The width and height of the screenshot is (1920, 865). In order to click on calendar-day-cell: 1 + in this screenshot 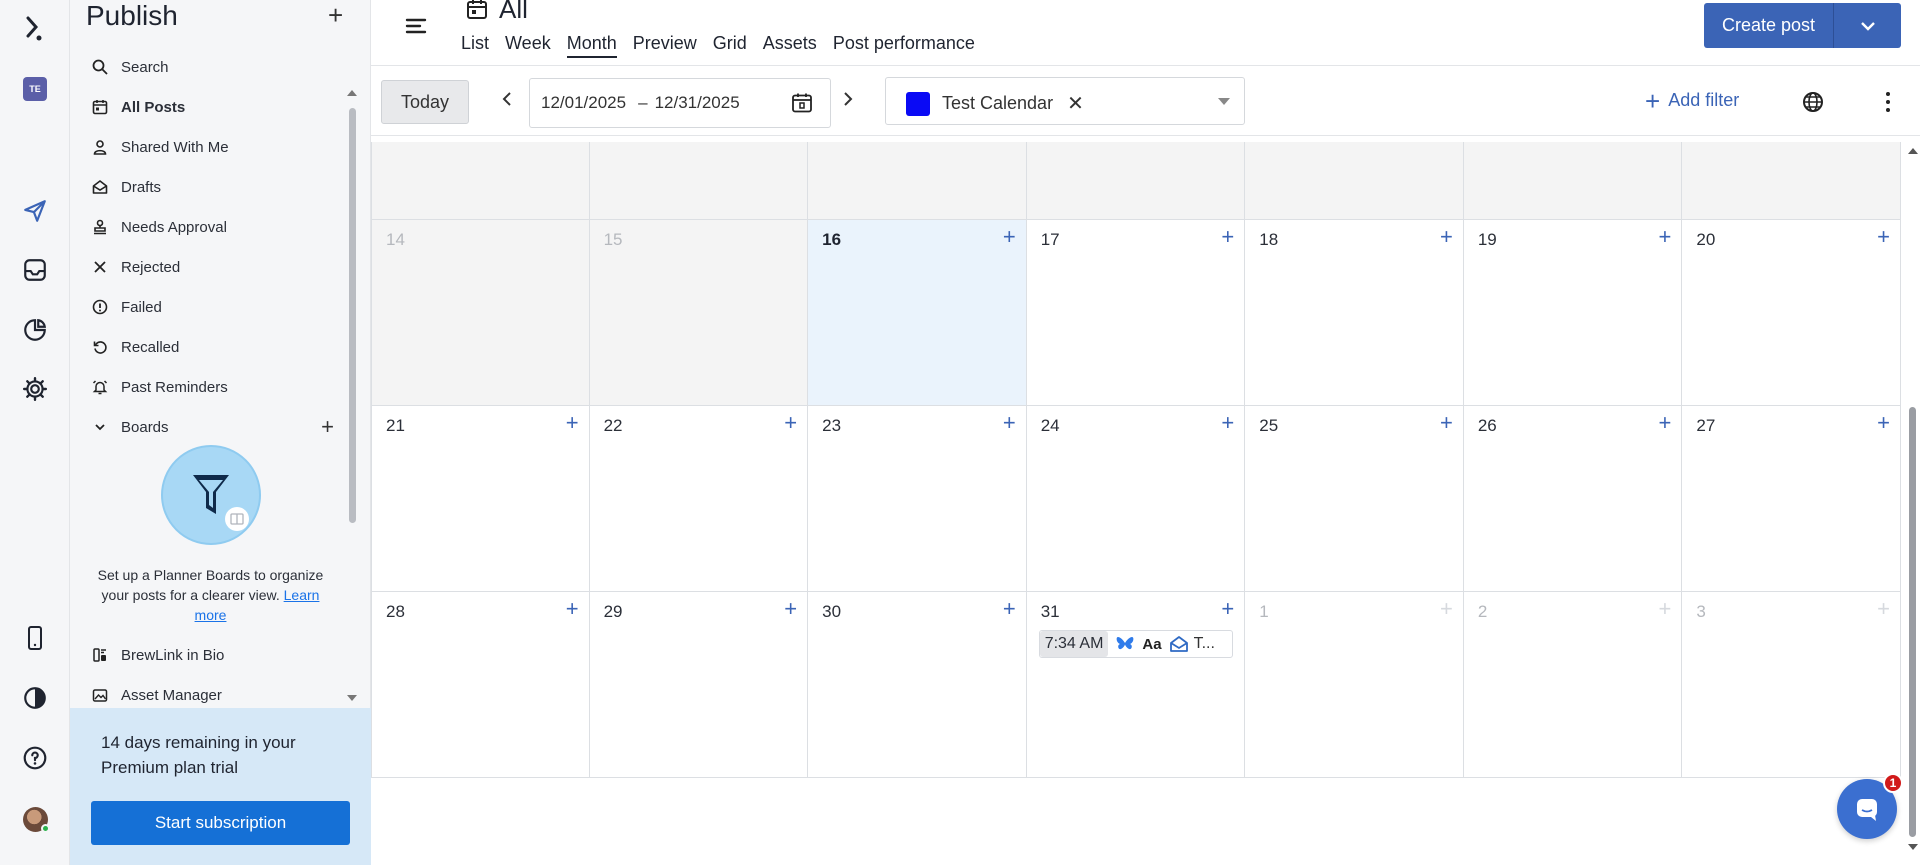, I will do `click(1354, 684)`.